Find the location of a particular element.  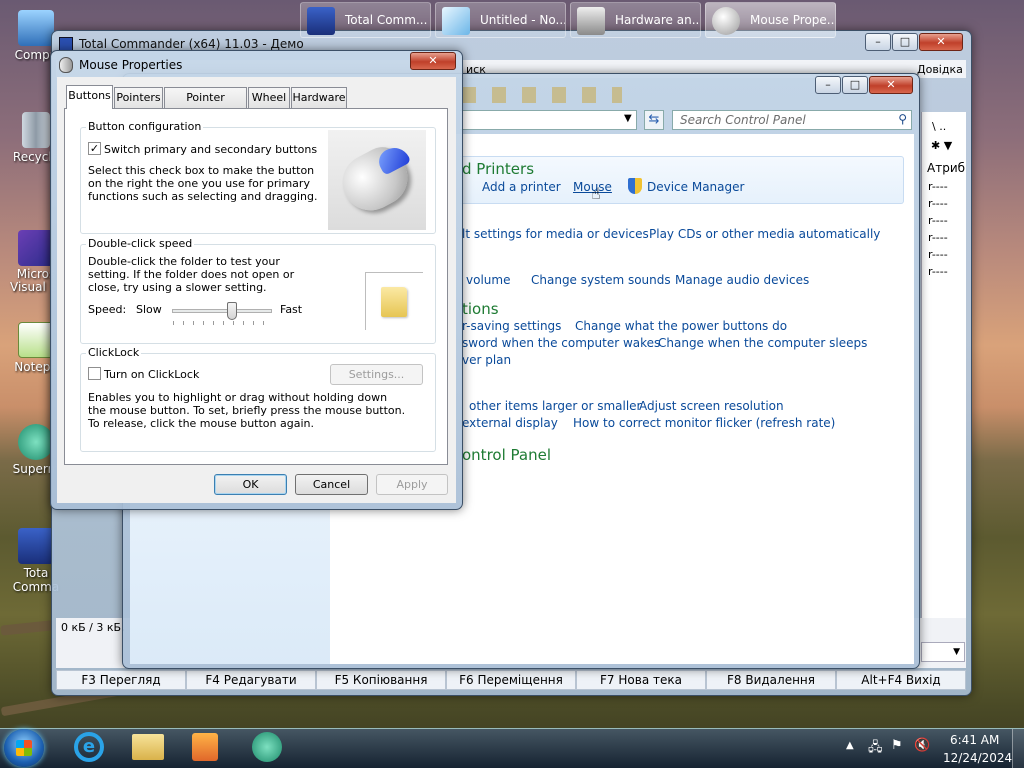

switch-buttons-label: Switch primary and secondary buttons is located at coordinates (210, 149).